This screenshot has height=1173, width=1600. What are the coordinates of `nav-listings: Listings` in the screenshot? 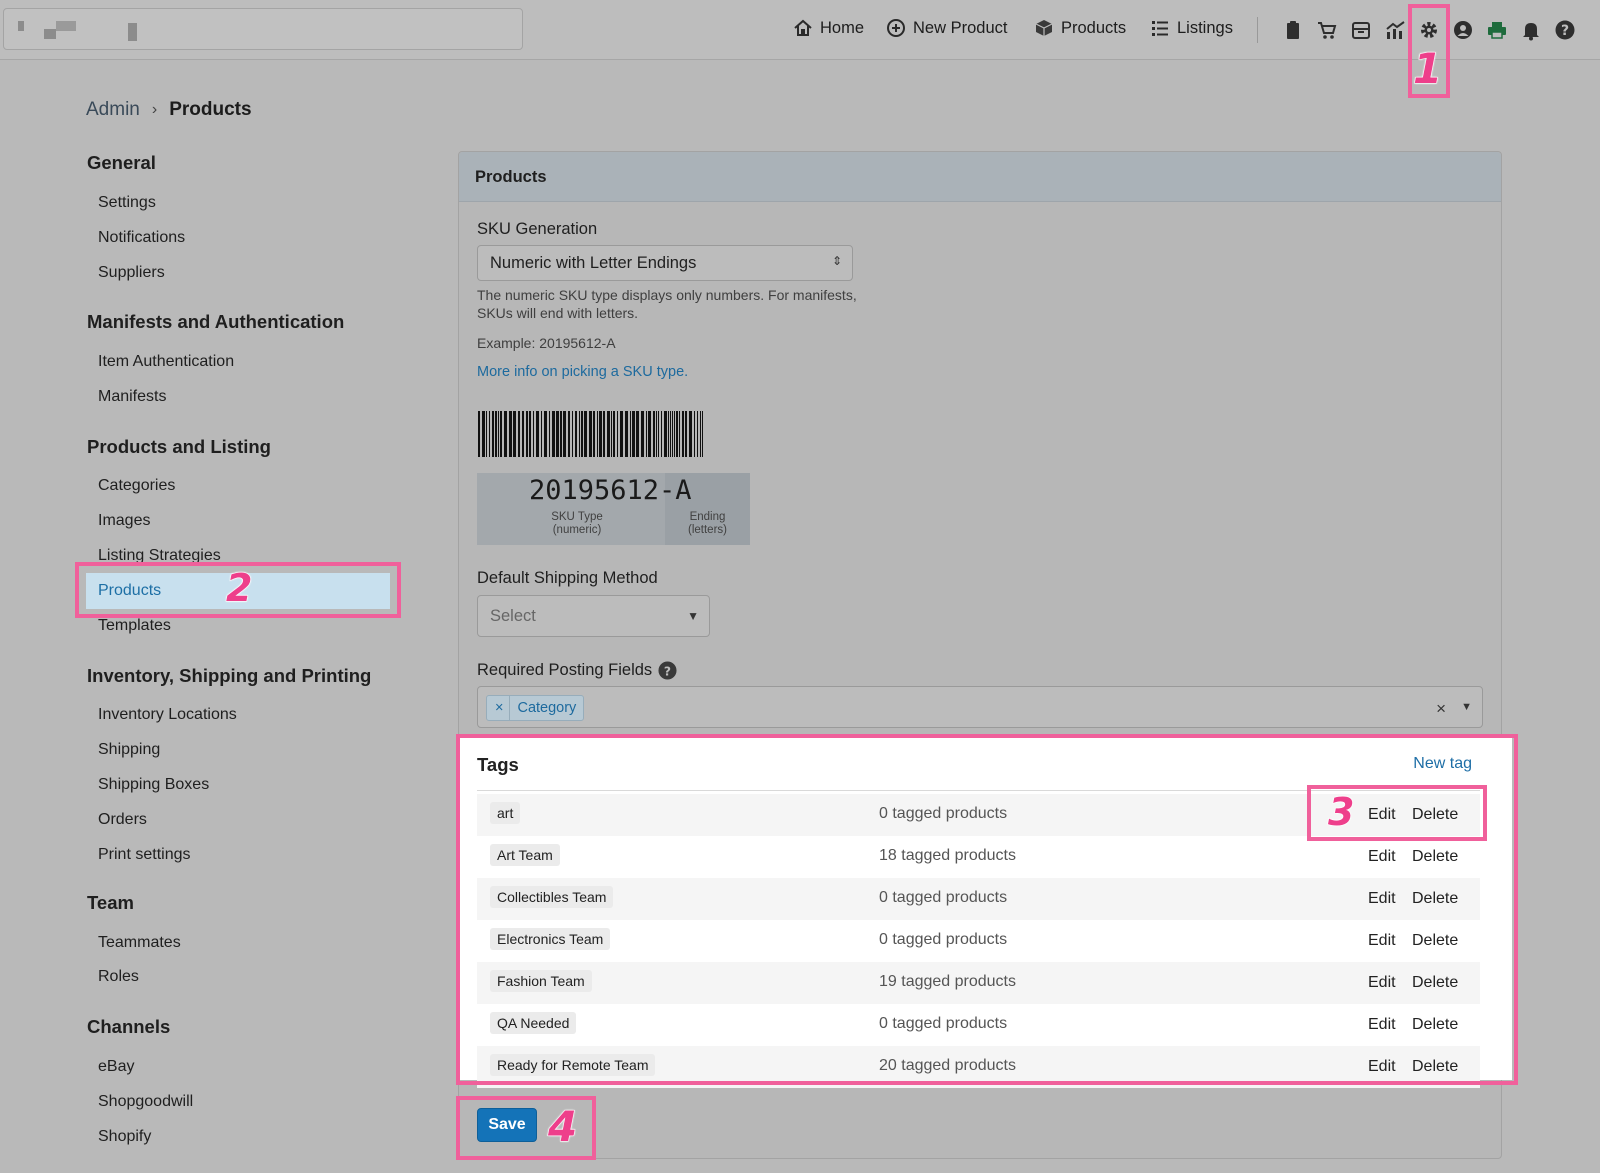 It's located at (1191, 28).